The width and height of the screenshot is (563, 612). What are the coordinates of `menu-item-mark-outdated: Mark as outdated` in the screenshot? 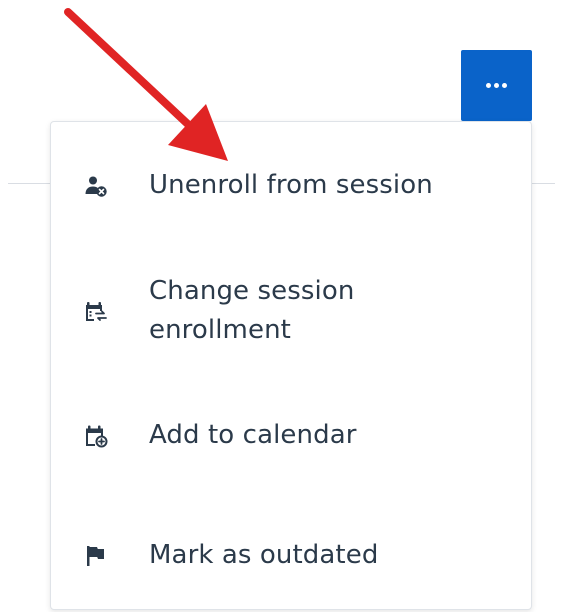 It's located at (291, 556).